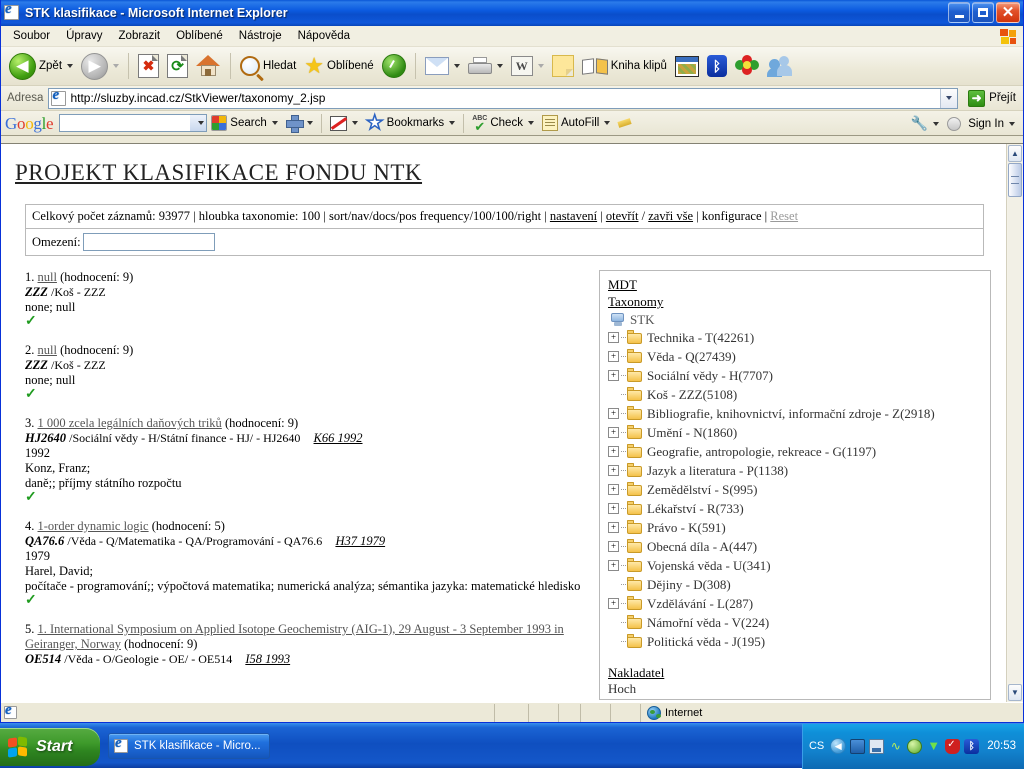 Image resolution: width=1024 pixels, height=769 pixels. Describe the element at coordinates (622, 216) in the screenshot. I see `link-otevrit: otevřít` at that location.